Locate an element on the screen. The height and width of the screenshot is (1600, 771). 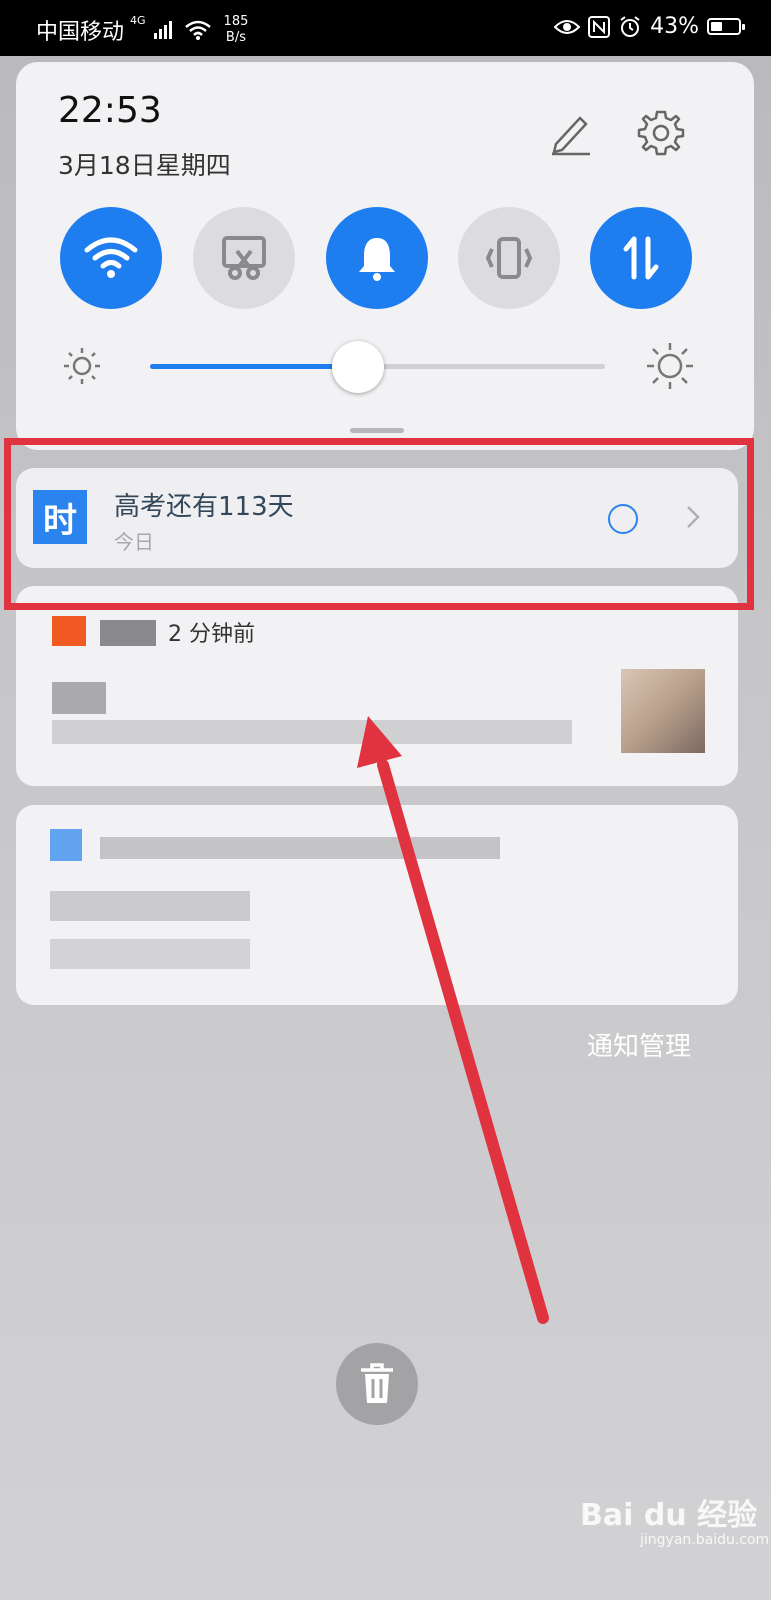
blurred-header is located at coordinates (300, 848).